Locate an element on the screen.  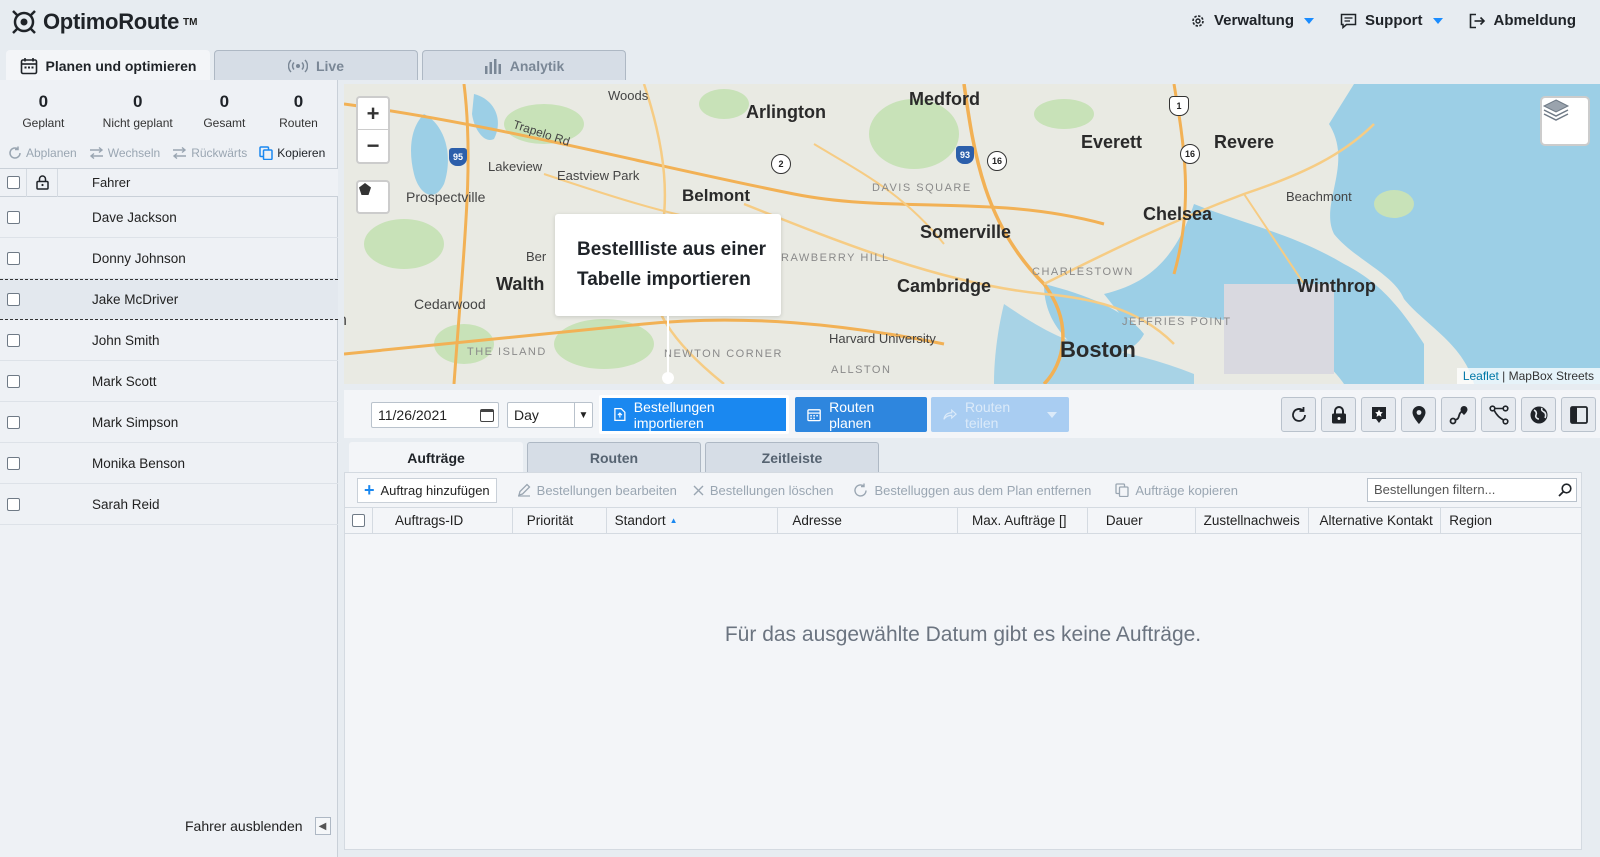
driver-row: Monika Benson is located at coordinates (169, 463).